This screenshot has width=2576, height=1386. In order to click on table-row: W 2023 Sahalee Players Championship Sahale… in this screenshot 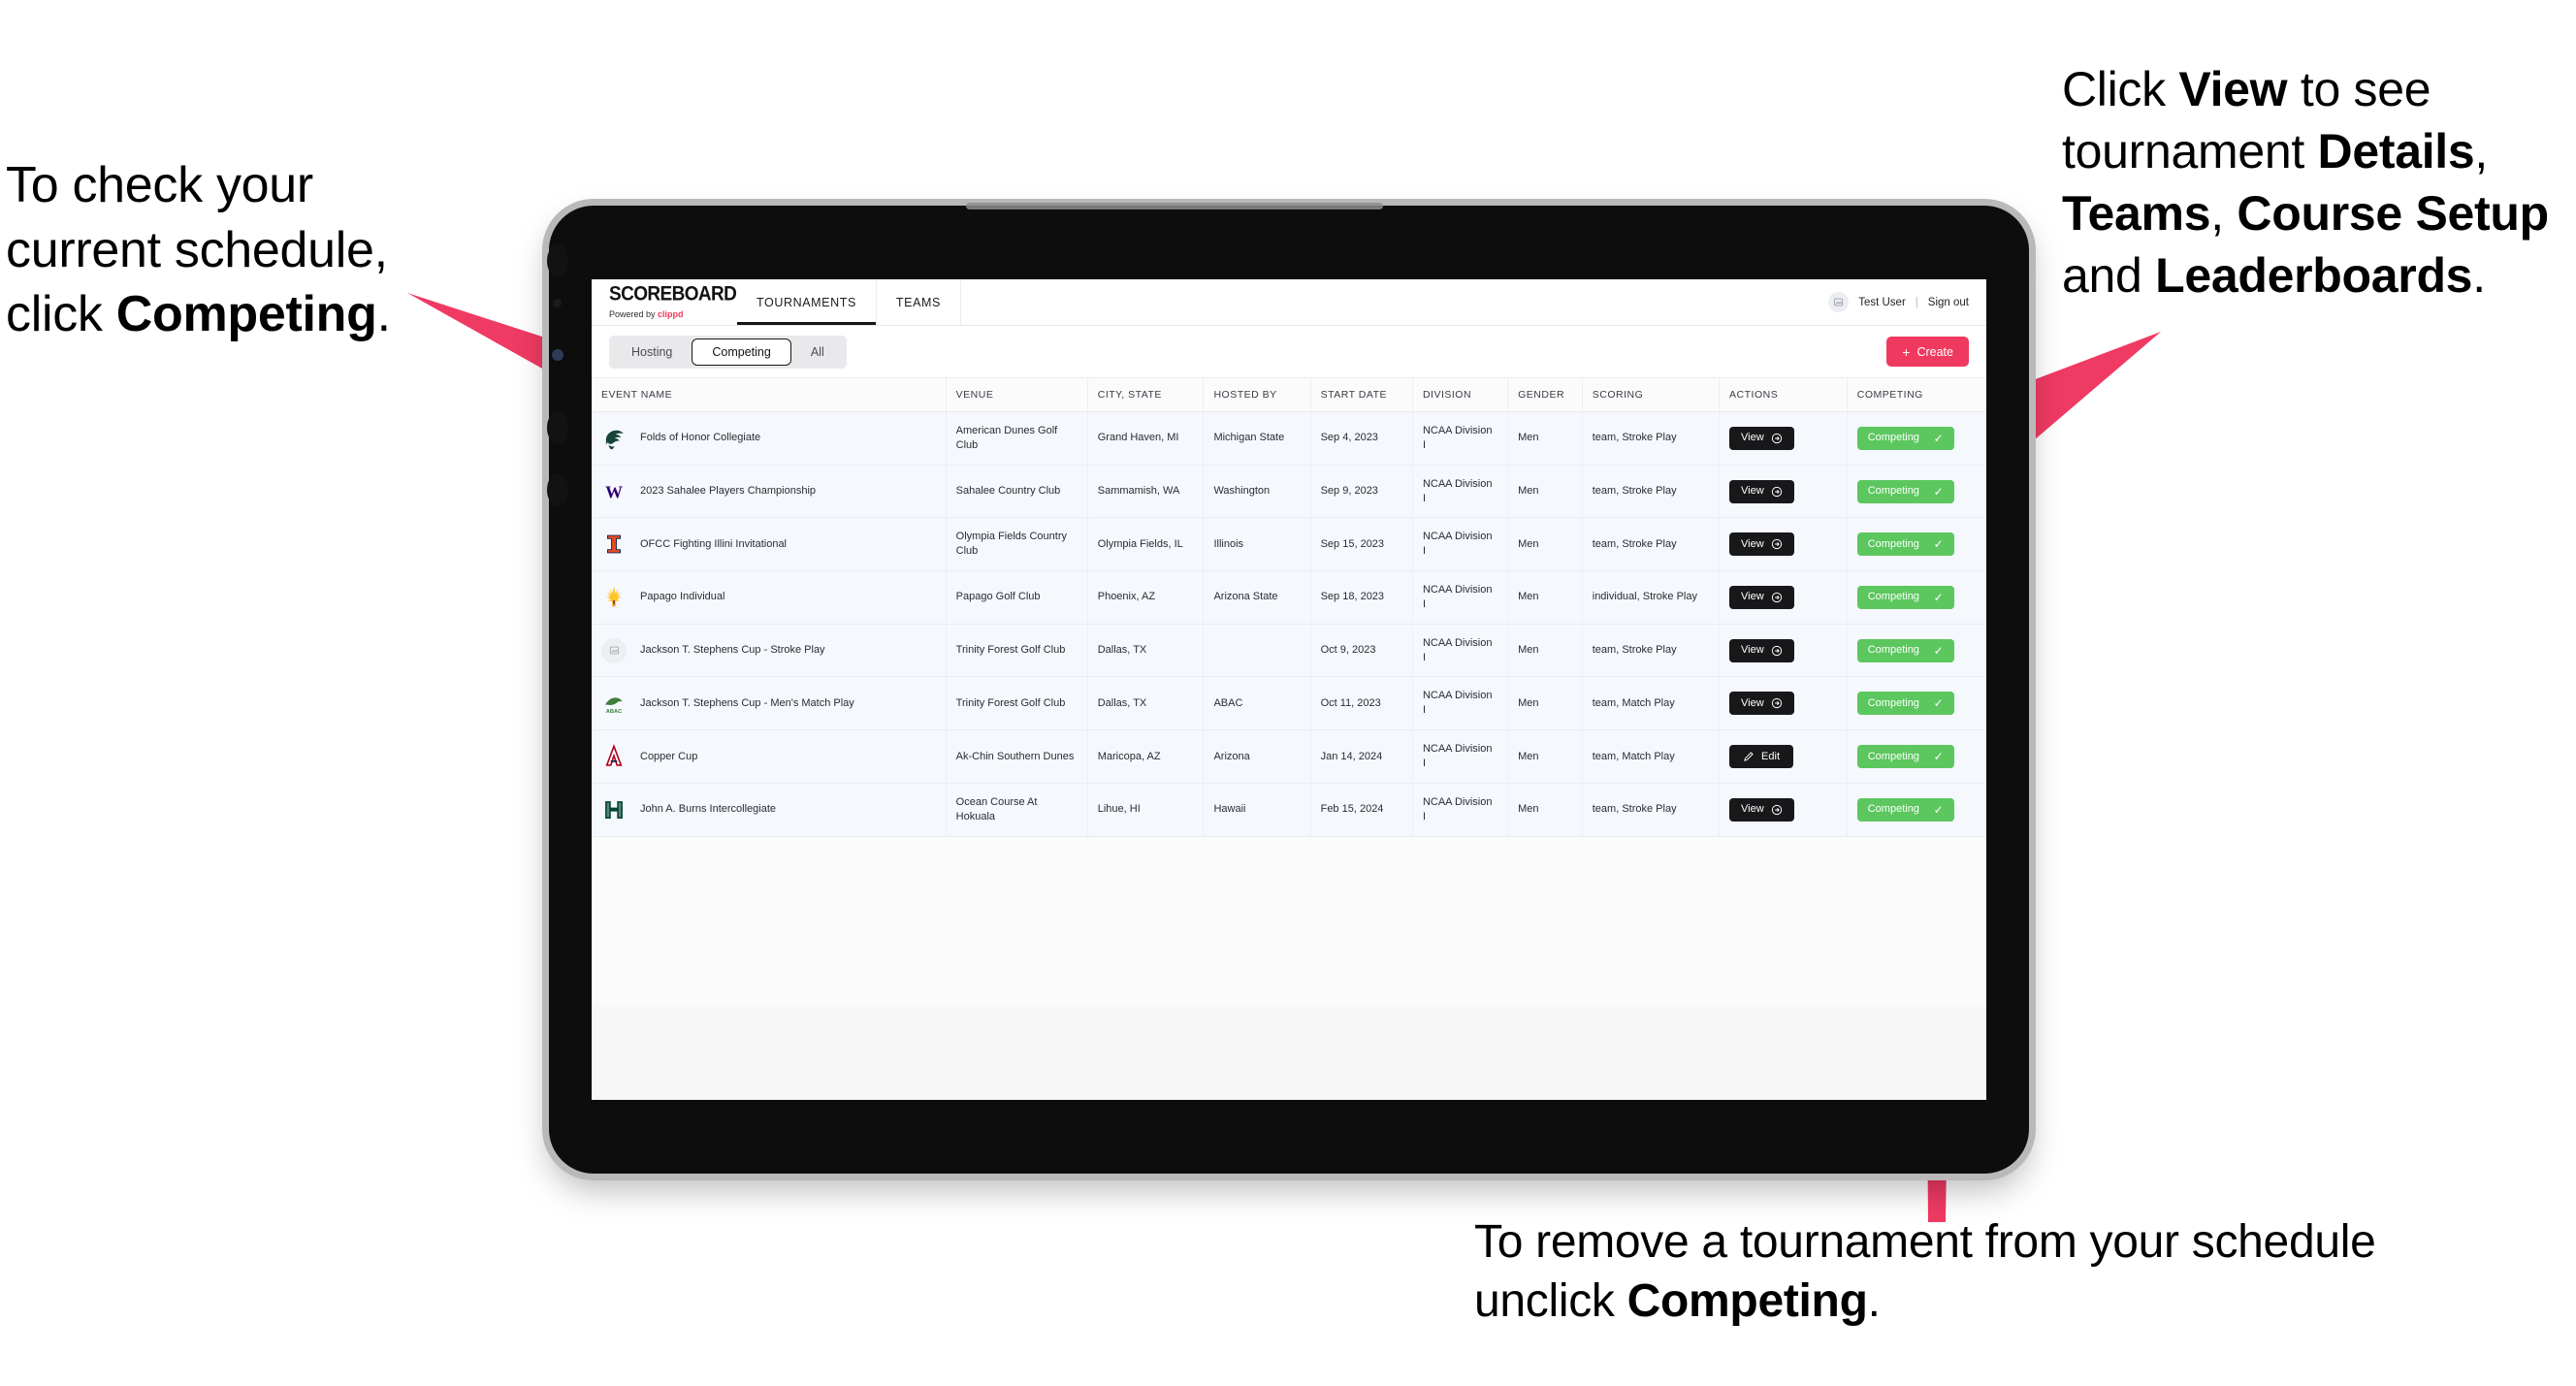, I will do `click(1289, 492)`.